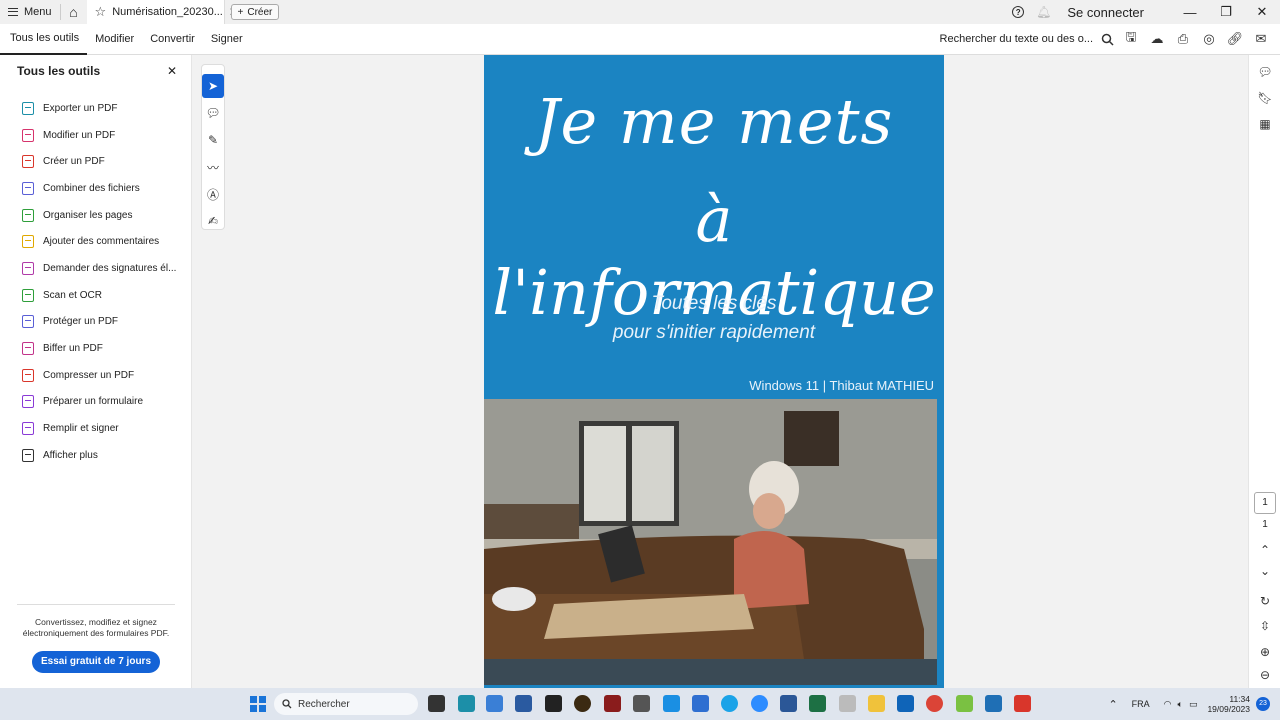  I want to click on maximize-icon: ❐, so click(1226, 12).